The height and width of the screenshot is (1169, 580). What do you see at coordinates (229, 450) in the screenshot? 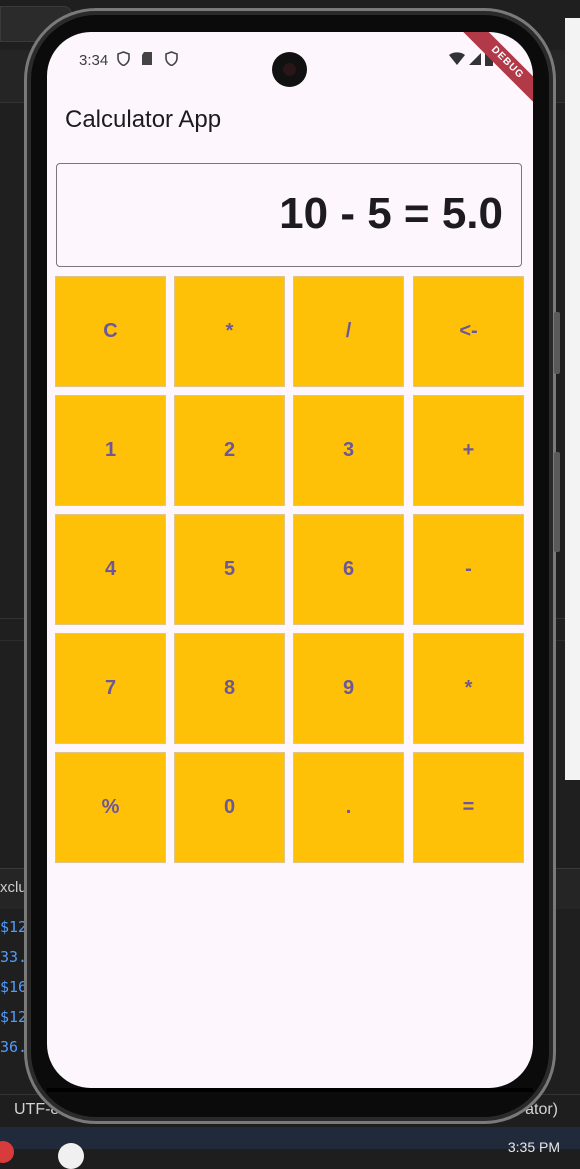
I see `key-2: 2` at bounding box center [229, 450].